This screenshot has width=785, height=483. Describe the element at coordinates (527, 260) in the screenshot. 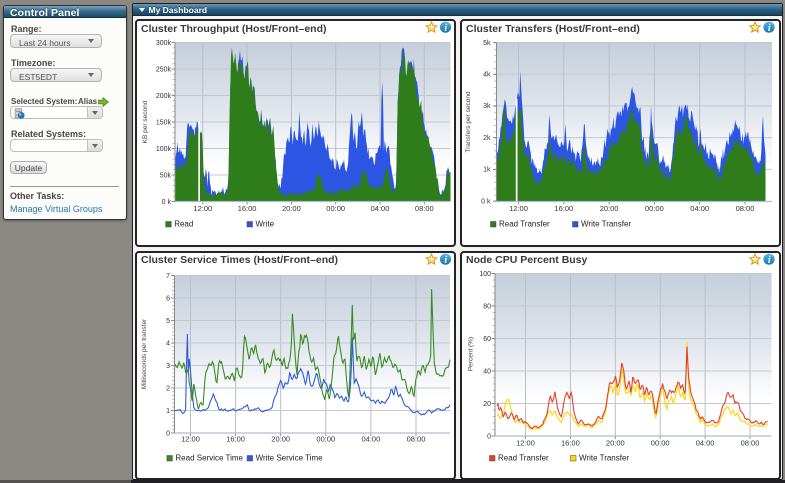

I see `svg-text: Node CPU Percent Busy` at that location.